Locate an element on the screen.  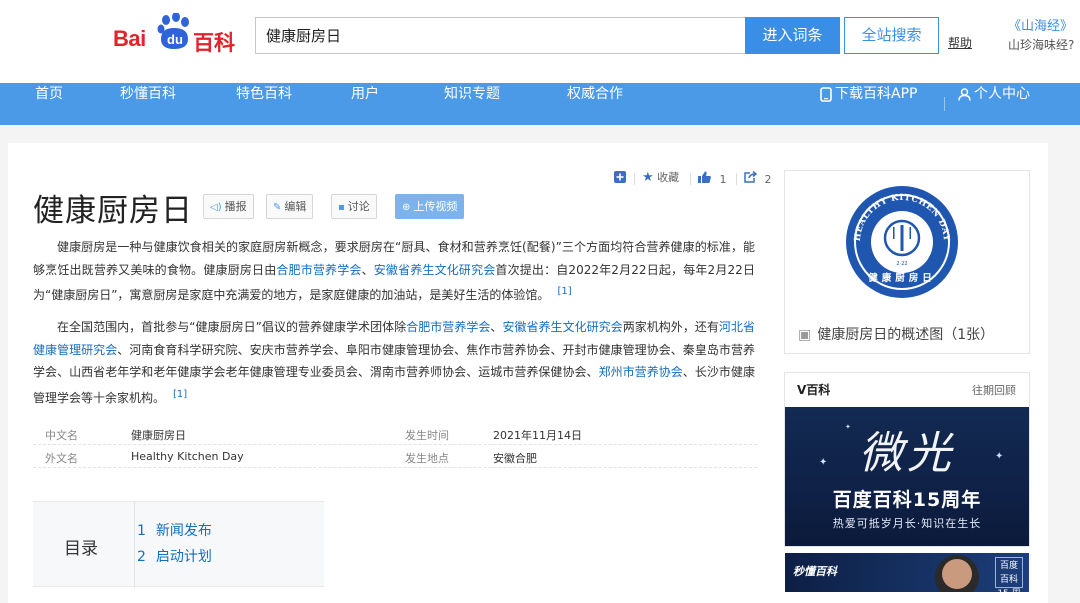
anniversary-badge: 百度百科 15 周年 is located at coordinates (1009, 574).